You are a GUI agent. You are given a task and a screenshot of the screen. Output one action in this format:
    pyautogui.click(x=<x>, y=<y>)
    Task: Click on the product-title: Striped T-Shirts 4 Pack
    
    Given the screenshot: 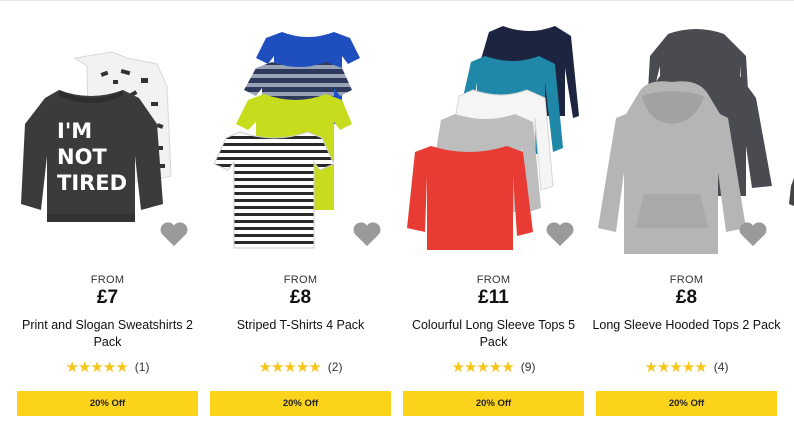 What is the action you would take?
    pyautogui.click(x=300, y=325)
    